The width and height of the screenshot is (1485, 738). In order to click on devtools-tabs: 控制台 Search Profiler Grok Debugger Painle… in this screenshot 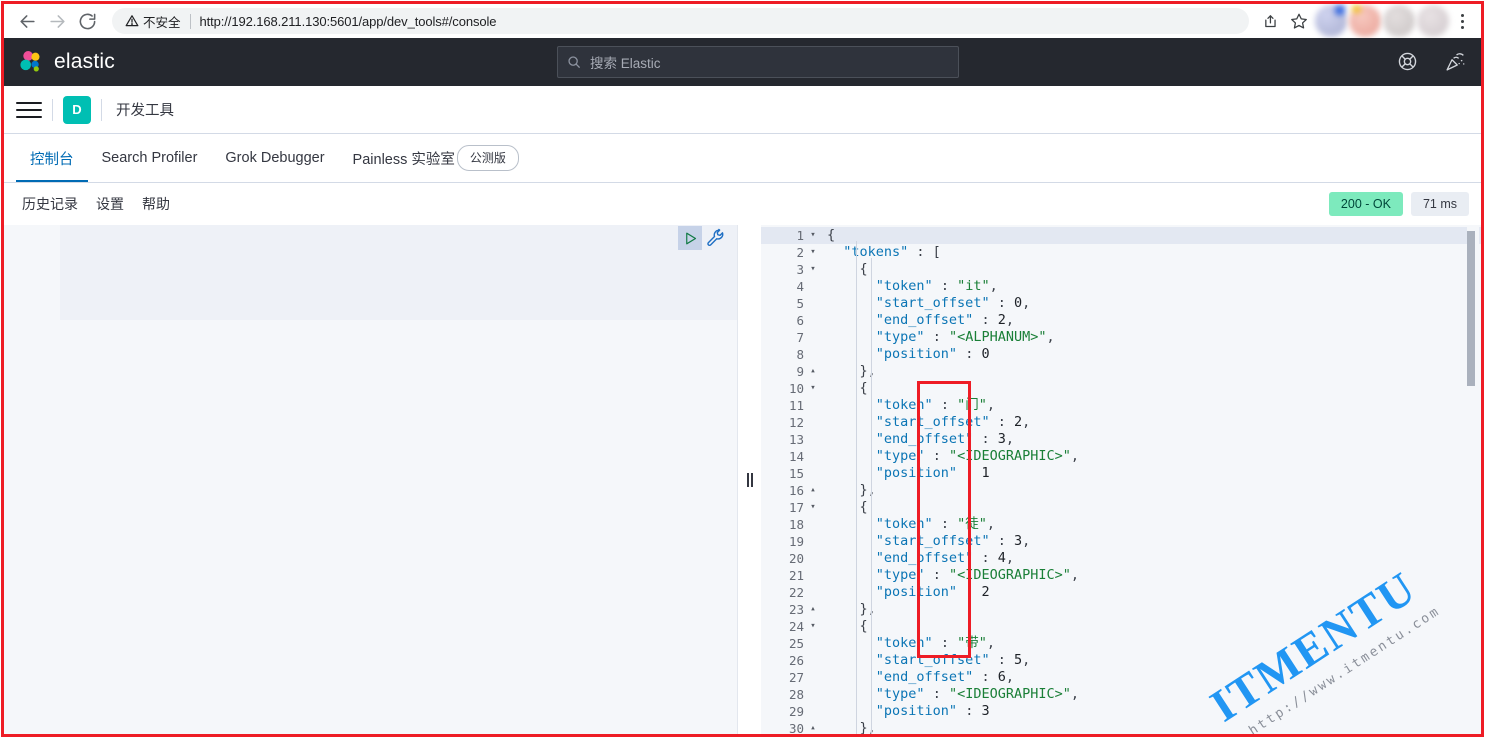, I will do `click(742, 158)`.